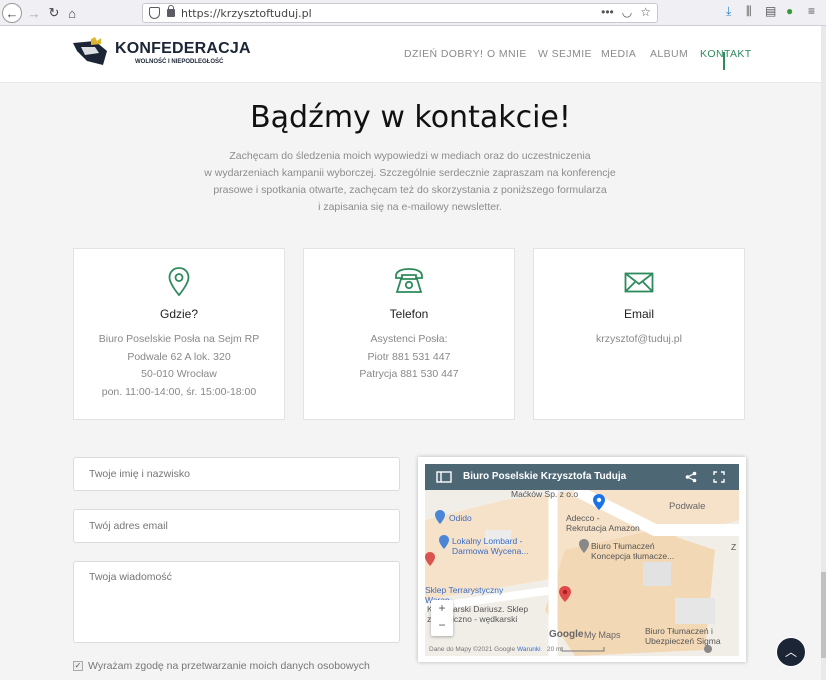 The width and height of the screenshot is (826, 680). Describe the element at coordinates (545, 494) in the screenshot. I see `map-label: Maćków Sp. z o.o` at that location.